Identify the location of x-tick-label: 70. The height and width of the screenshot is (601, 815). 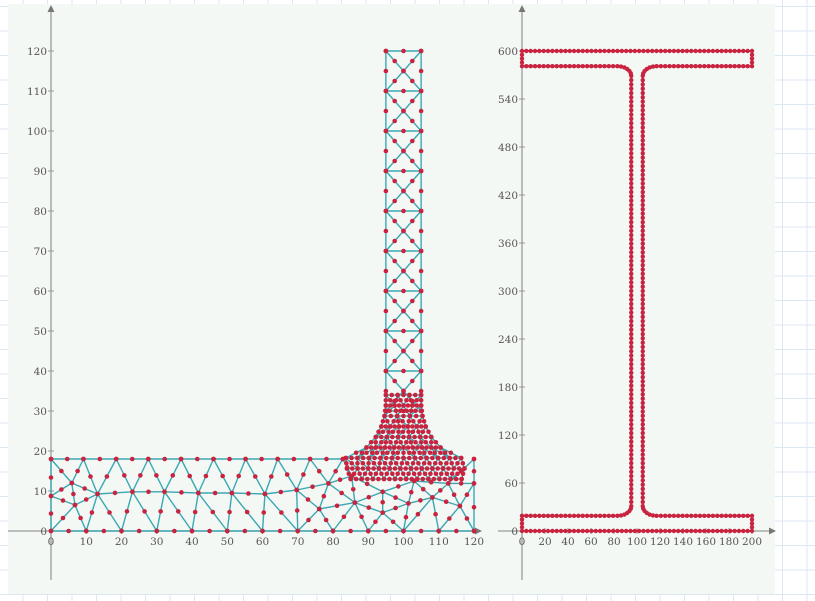
(297, 542).